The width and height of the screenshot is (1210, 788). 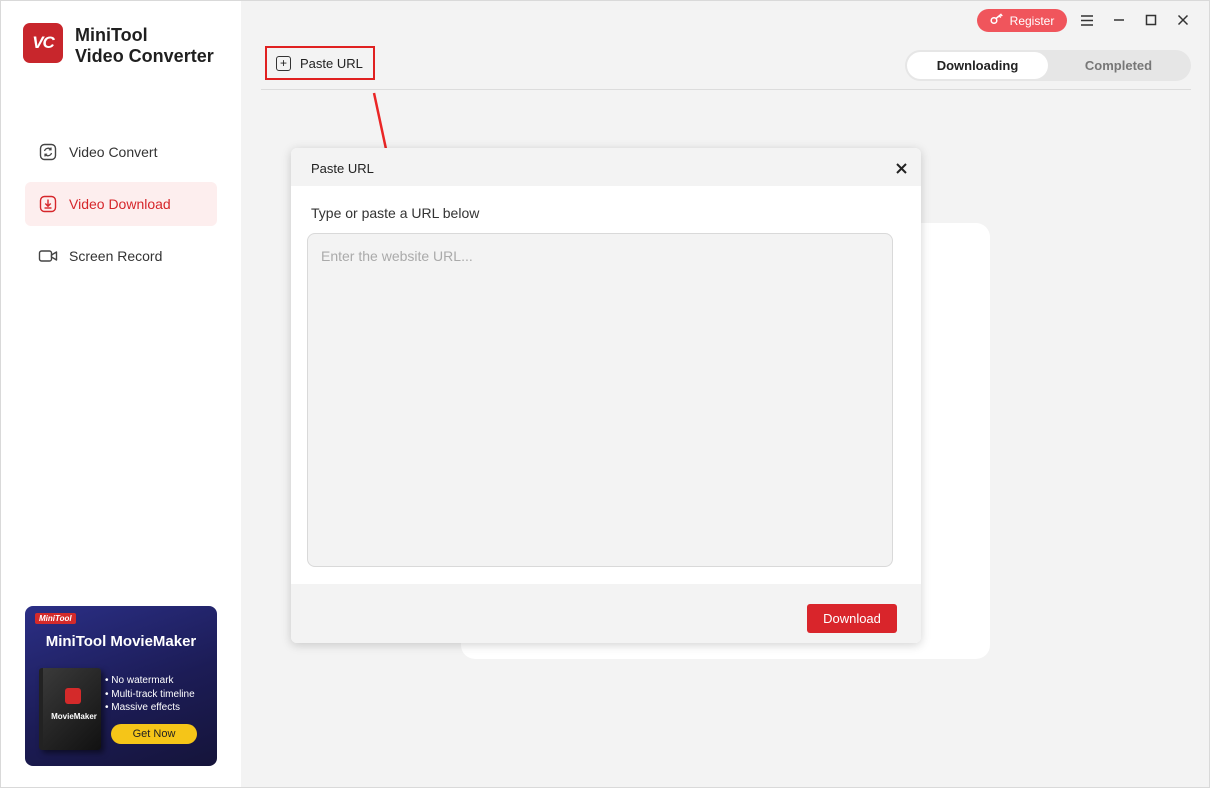 I want to click on sidebar-item-label: Video Convert, so click(x=113, y=152).